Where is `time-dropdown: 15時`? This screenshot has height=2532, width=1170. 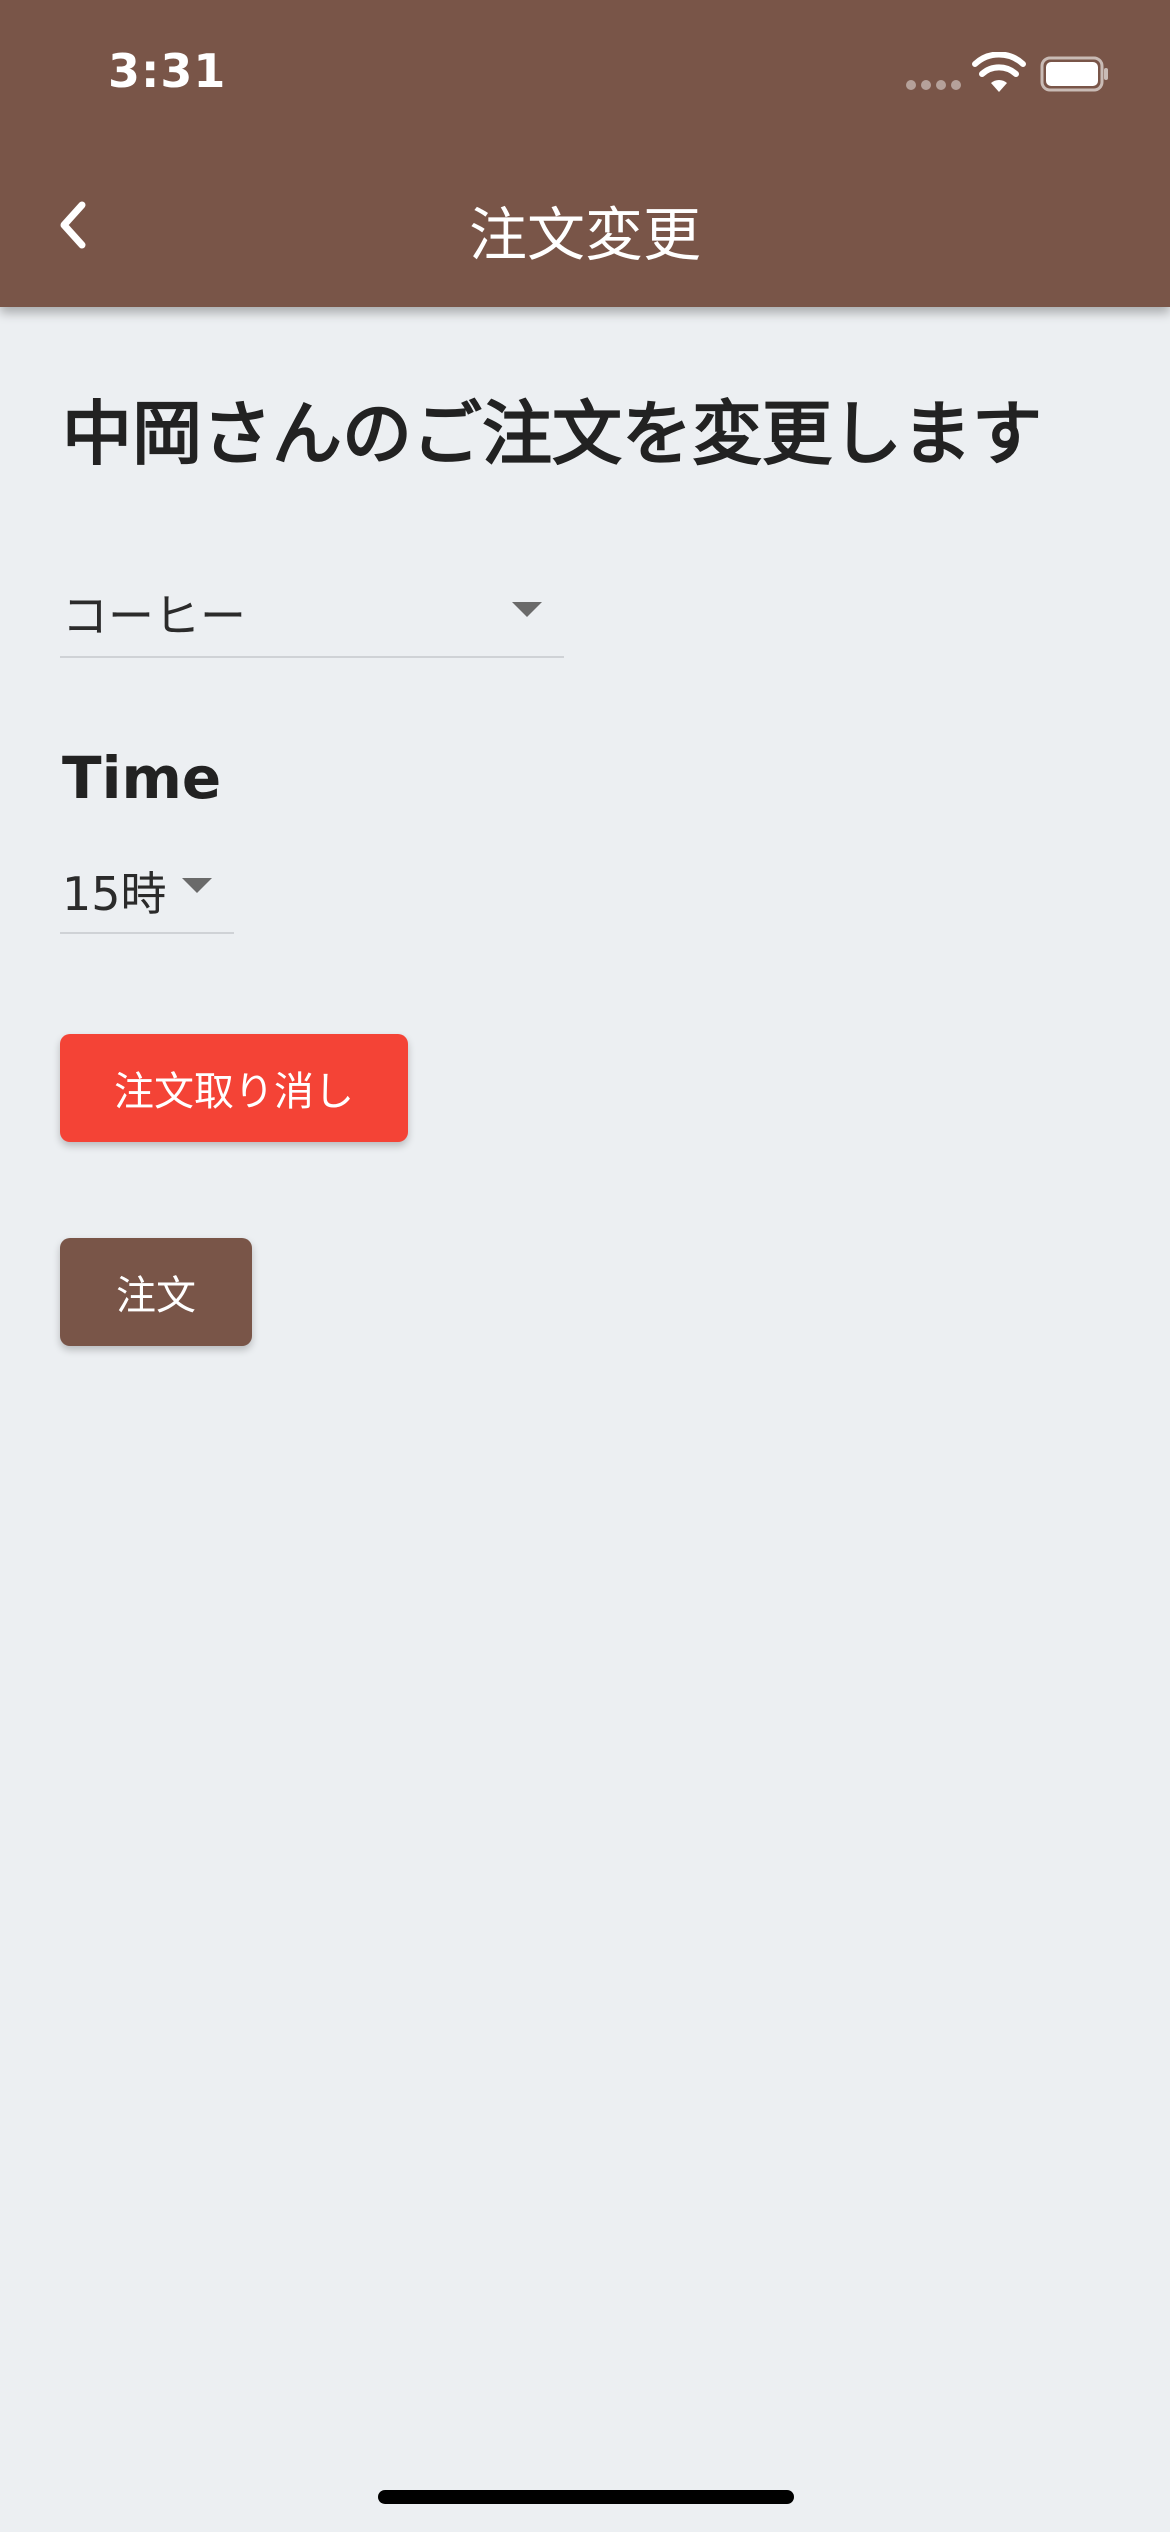
time-dropdown: 15時 is located at coordinates (147, 891).